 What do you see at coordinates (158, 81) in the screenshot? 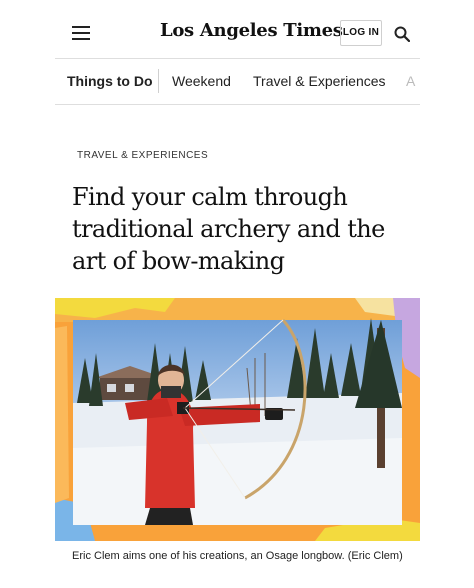
I see `nav-divider` at bounding box center [158, 81].